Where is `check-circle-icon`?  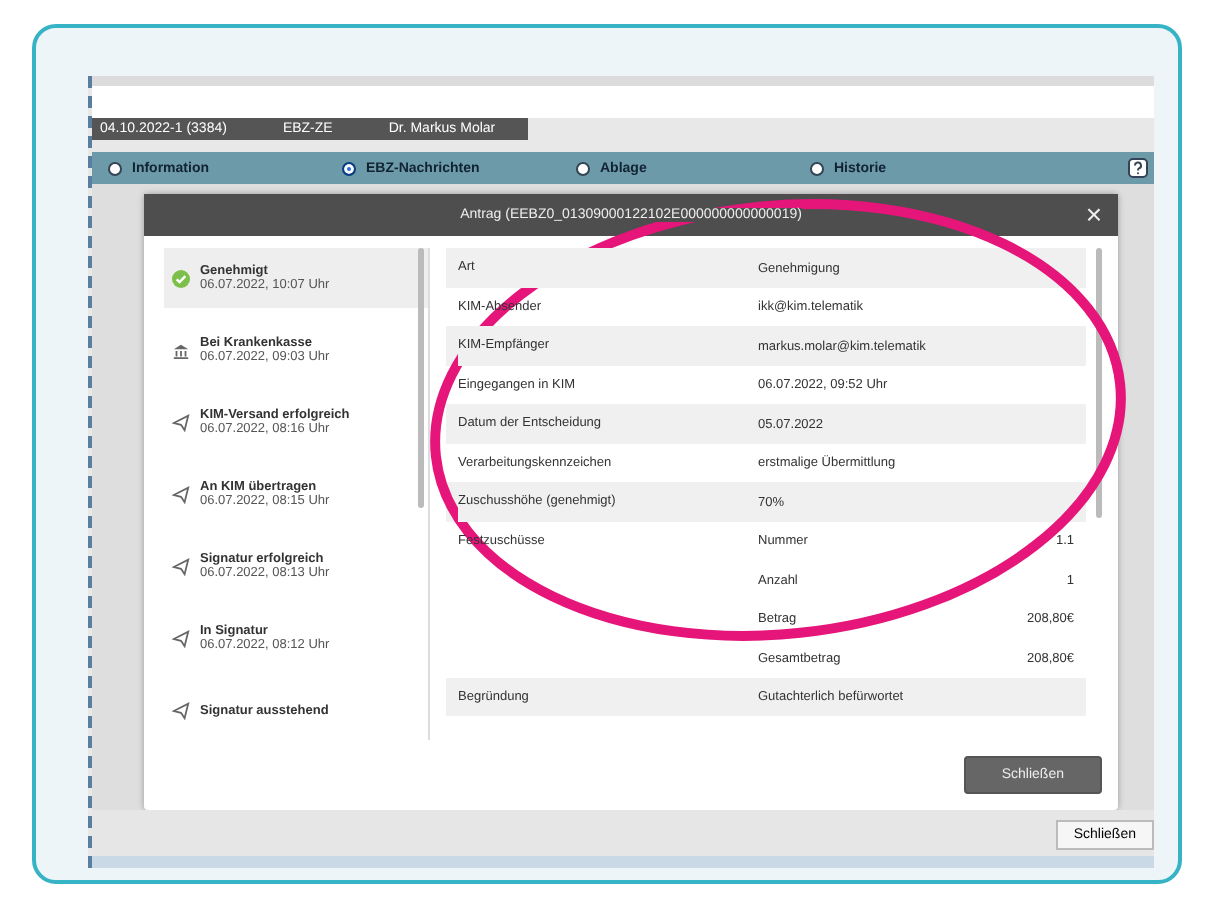 check-circle-icon is located at coordinates (181, 278).